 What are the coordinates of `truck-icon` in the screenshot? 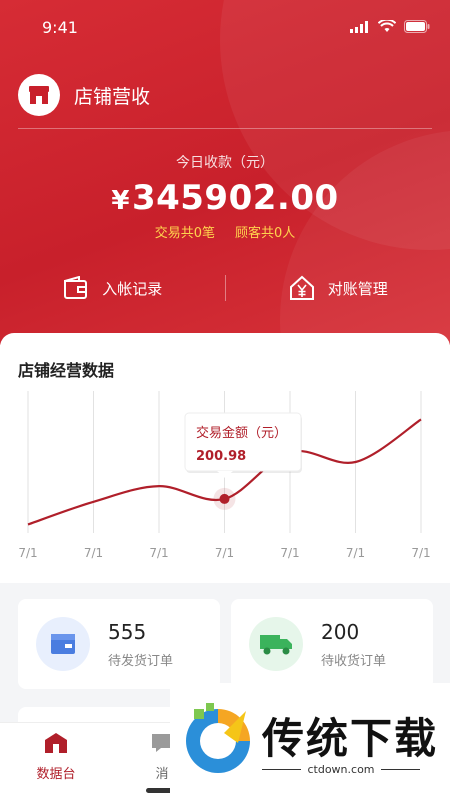 It's located at (276, 645).